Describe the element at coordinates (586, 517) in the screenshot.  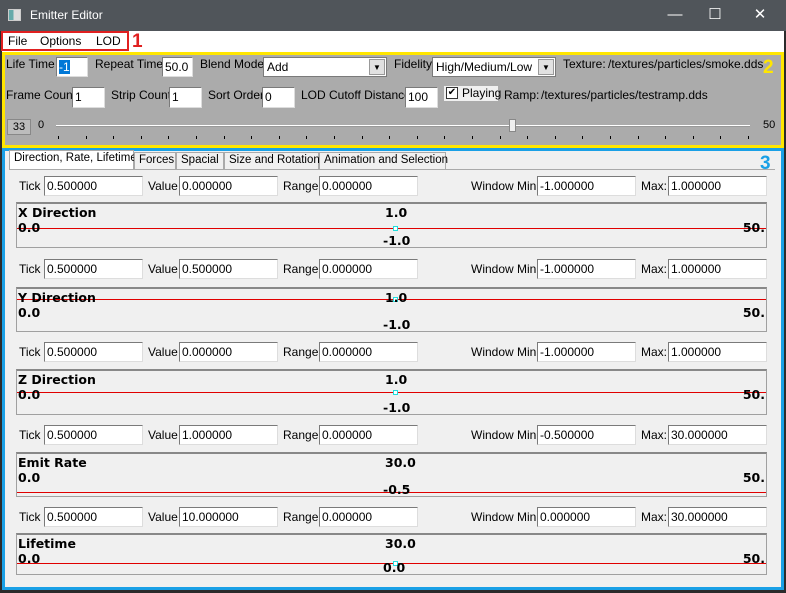
I see `lifetime-window-min-input: 0.000000` at that location.